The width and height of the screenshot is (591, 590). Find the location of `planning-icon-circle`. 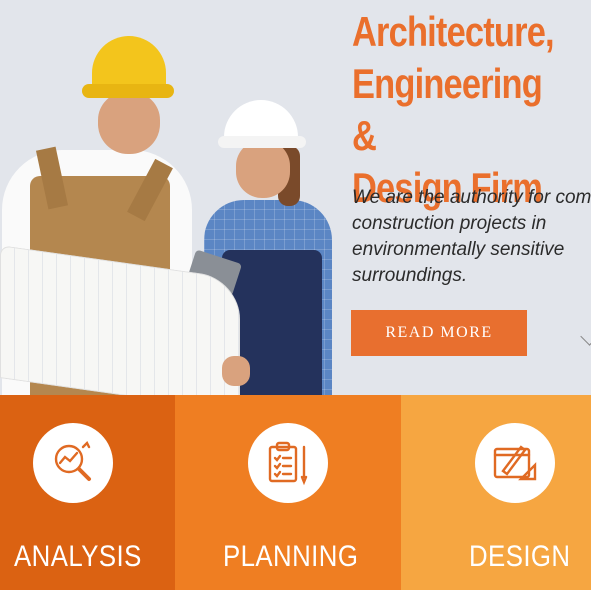

planning-icon-circle is located at coordinates (288, 463).